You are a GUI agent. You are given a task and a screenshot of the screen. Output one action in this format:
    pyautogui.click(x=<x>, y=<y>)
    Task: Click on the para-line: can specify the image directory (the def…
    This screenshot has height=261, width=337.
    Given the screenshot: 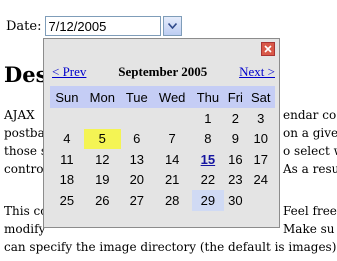 What is the action you would take?
    pyautogui.click(x=170, y=247)
    